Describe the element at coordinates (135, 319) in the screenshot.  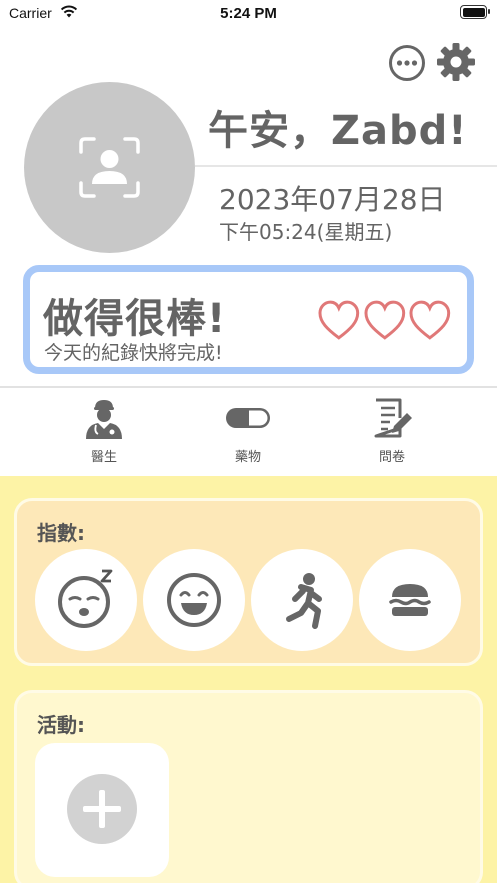
I see `banner-title: 做得很棒!` at that location.